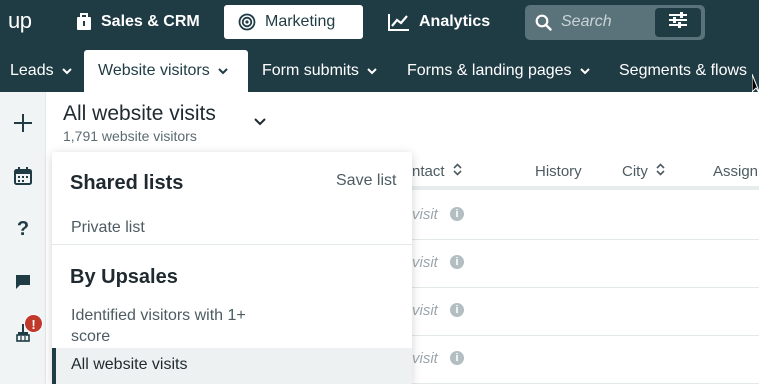  What do you see at coordinates (300, 21) in the screenshot?
I see `nav-marketing-label: Marketing` at bounding box center [300, 21].